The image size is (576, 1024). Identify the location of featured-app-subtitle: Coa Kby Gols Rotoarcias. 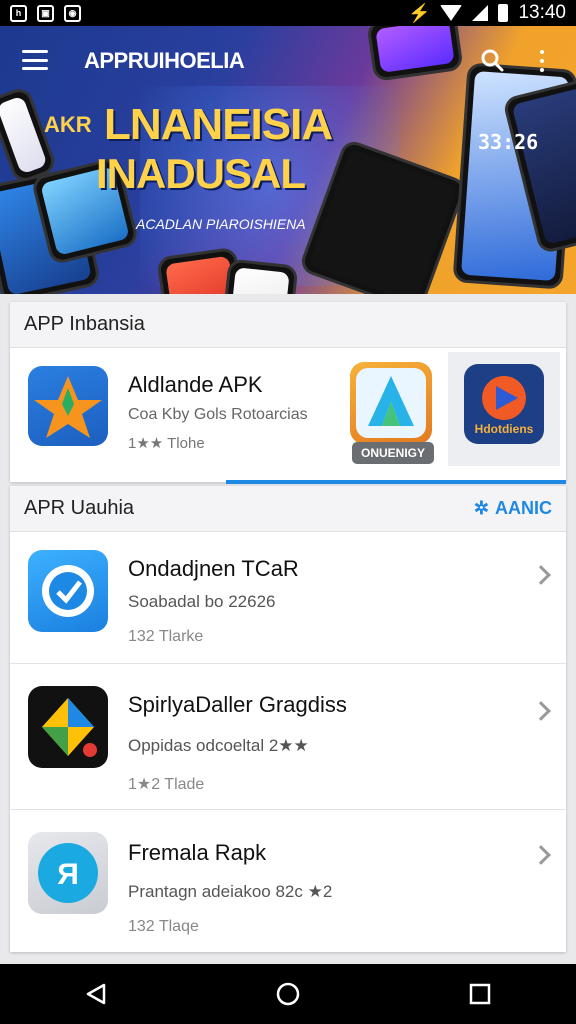
(218, 414).